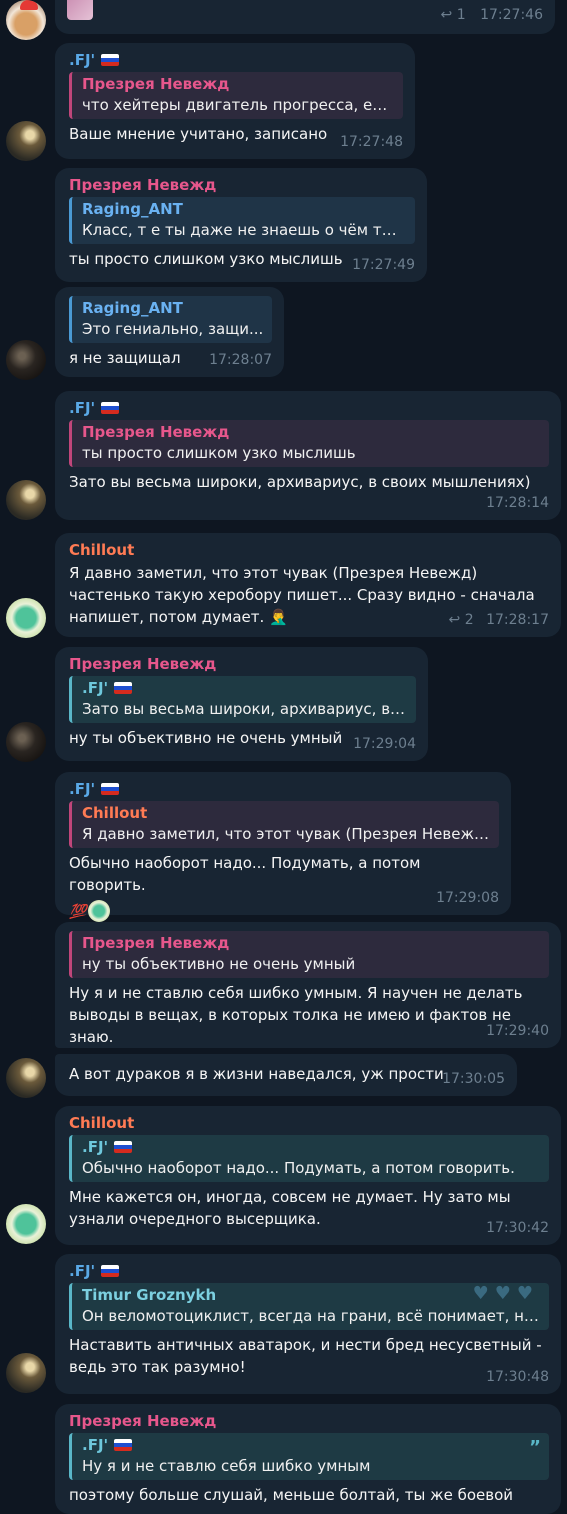 The height and width of the screenshot is (1514, 567). Describe the element at coordinates (517, 620) in the screenshot. I see `message-time: 17:28:17` at that location.